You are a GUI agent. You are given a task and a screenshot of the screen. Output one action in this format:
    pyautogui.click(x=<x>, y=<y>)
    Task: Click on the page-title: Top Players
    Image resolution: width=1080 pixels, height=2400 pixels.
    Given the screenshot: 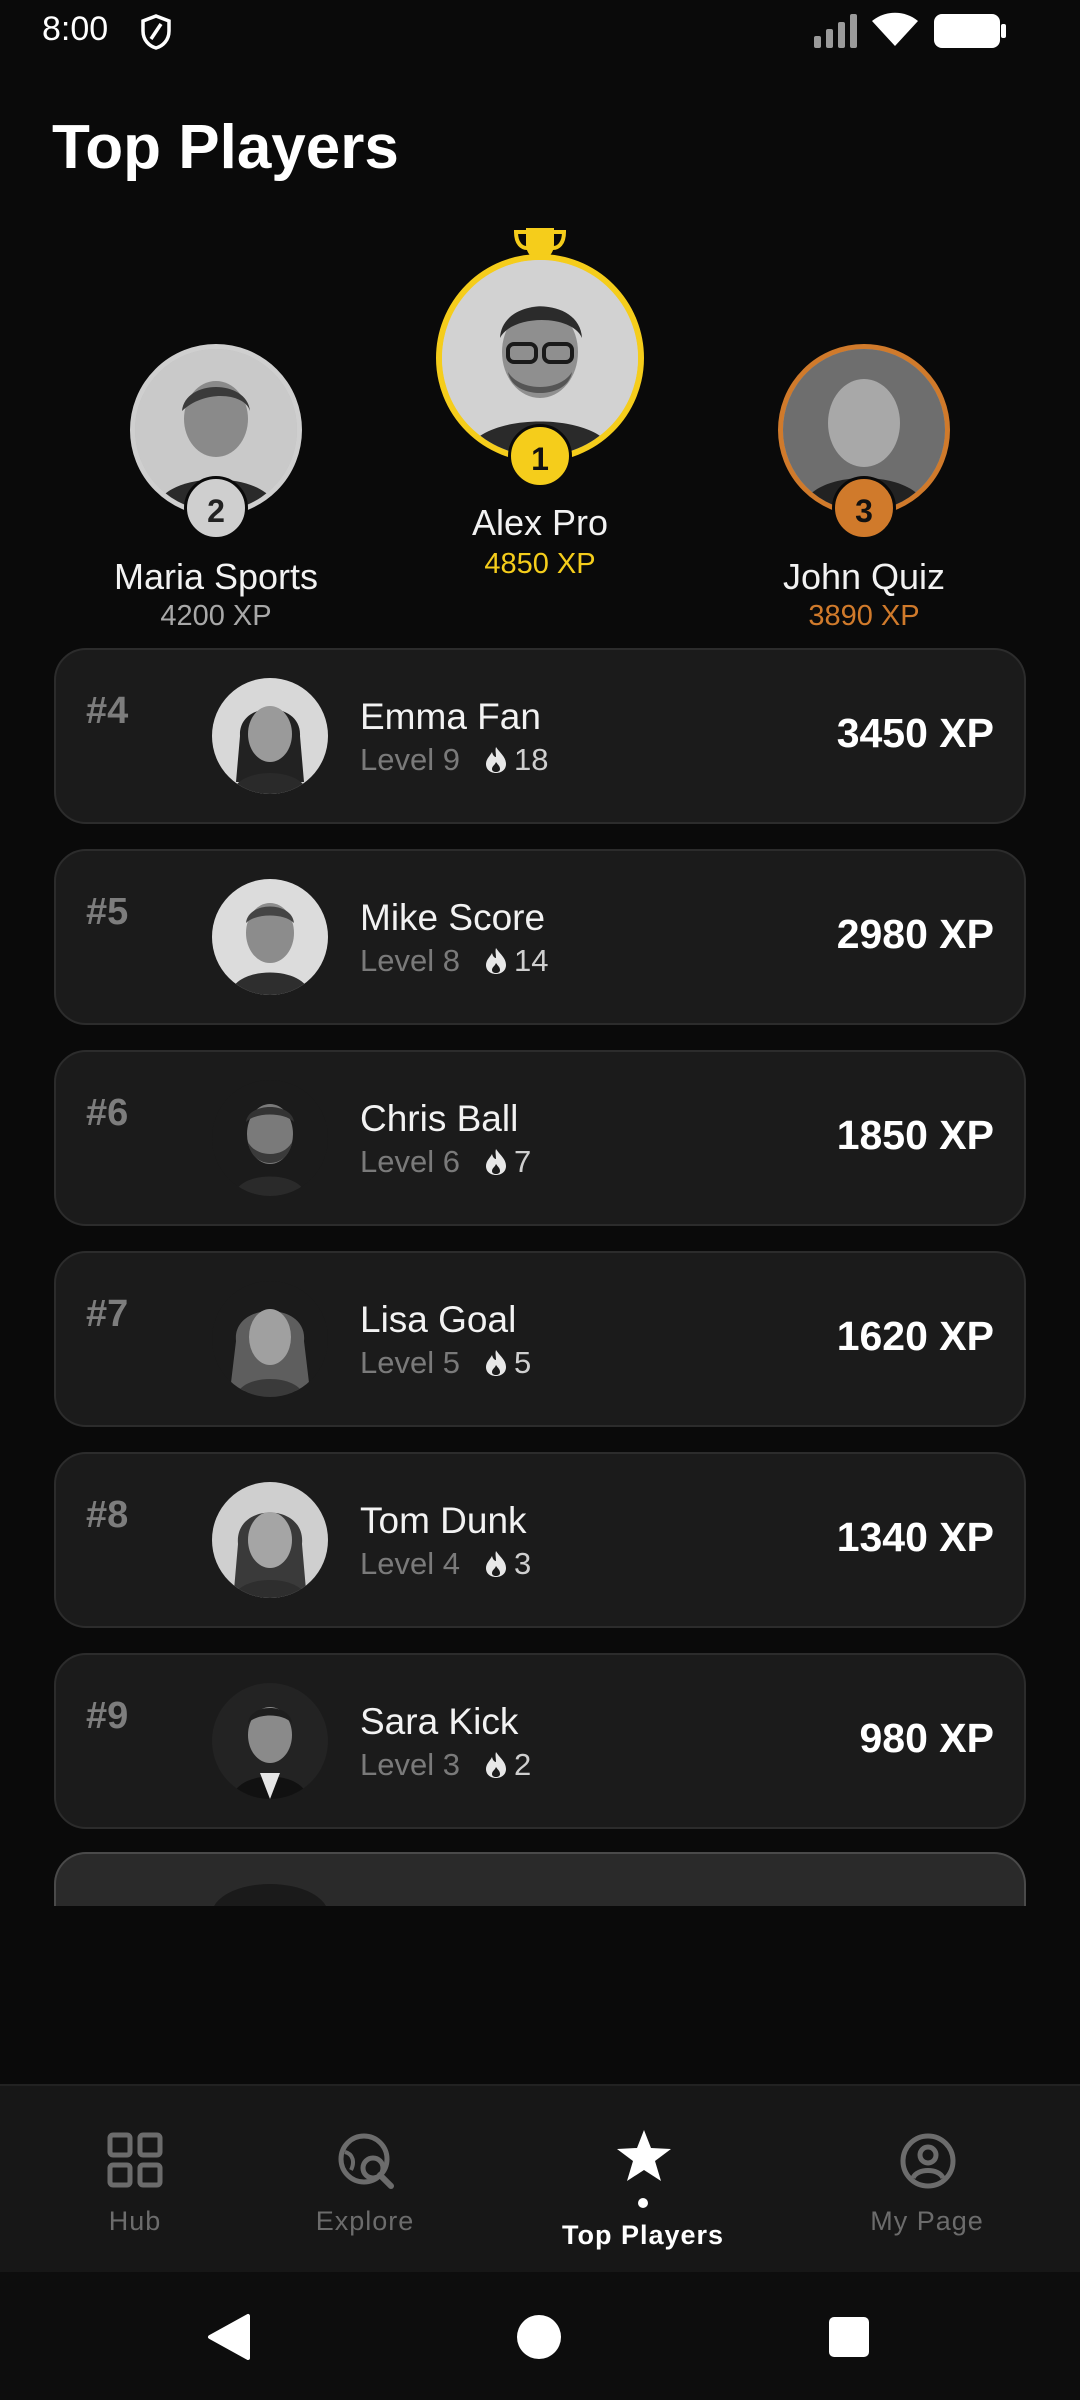 What is the action you would take?
    pyautogui.click(x=225, y=147)
    